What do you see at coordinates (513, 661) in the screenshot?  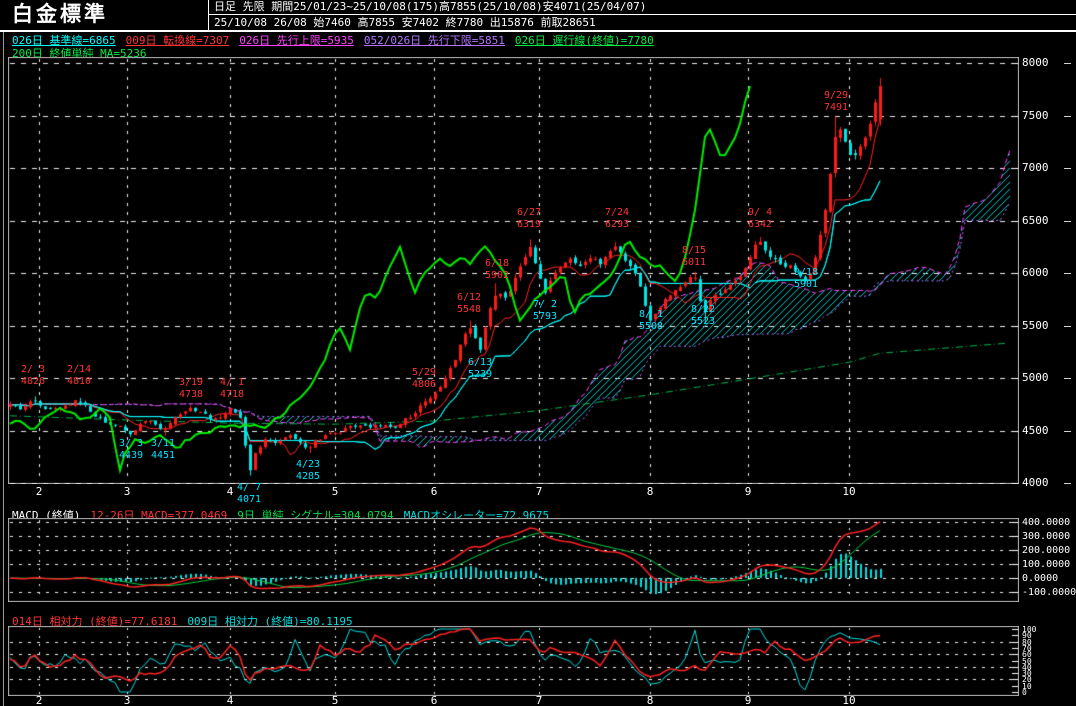 I see `rsi-chart-canvas` at bounding box center [513, 661].